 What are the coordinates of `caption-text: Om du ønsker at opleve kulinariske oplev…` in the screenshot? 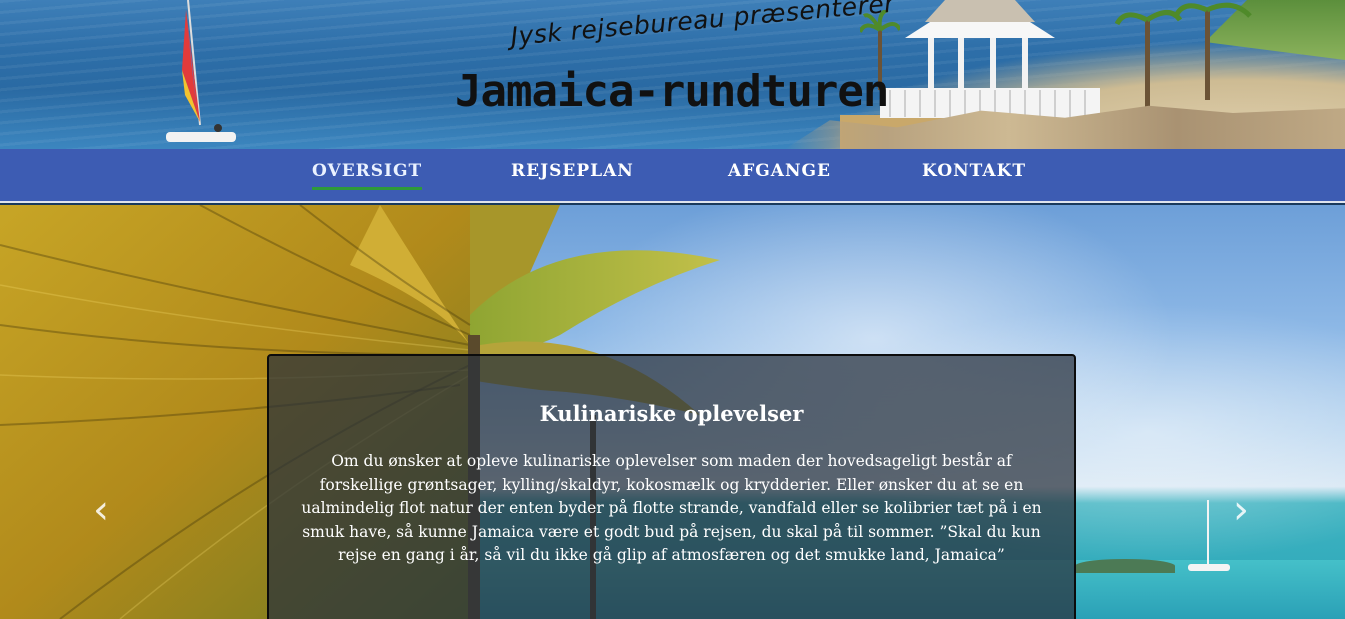 It's located at (671, 508).